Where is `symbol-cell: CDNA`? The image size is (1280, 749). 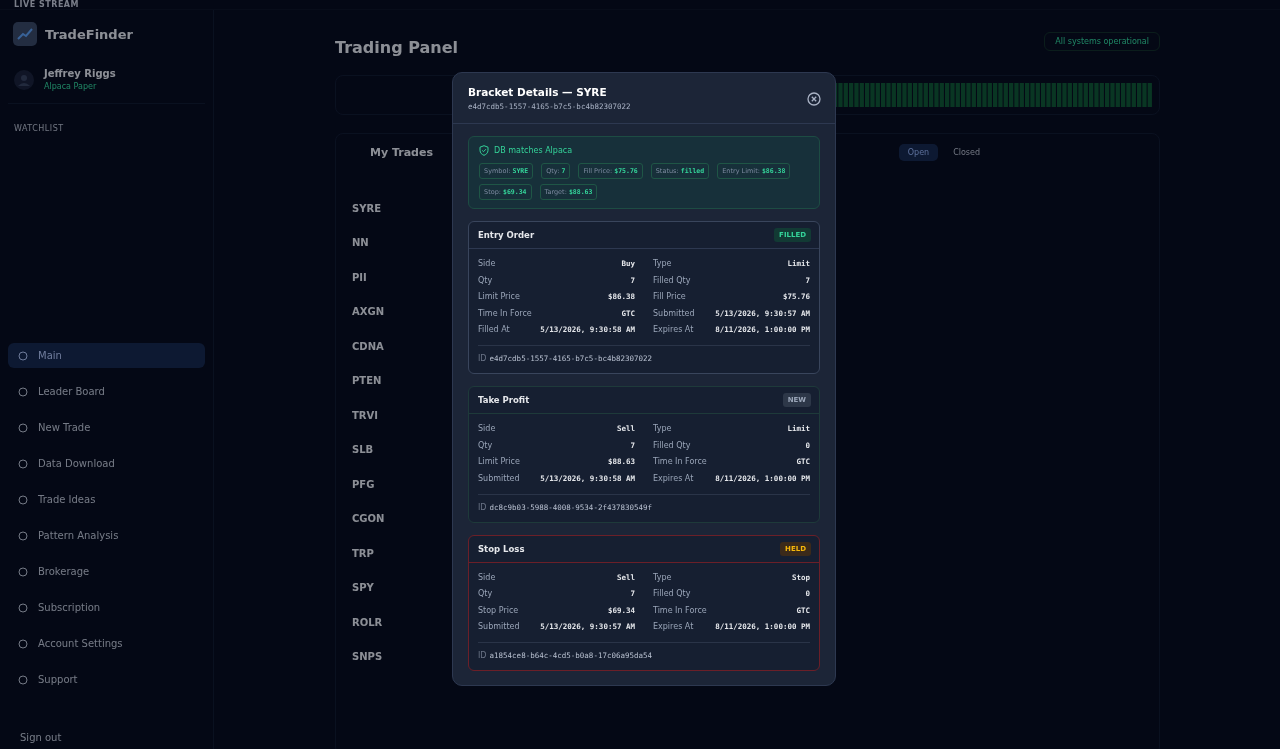
symbol-cell: CDNA is located at coordinates (368, 346).